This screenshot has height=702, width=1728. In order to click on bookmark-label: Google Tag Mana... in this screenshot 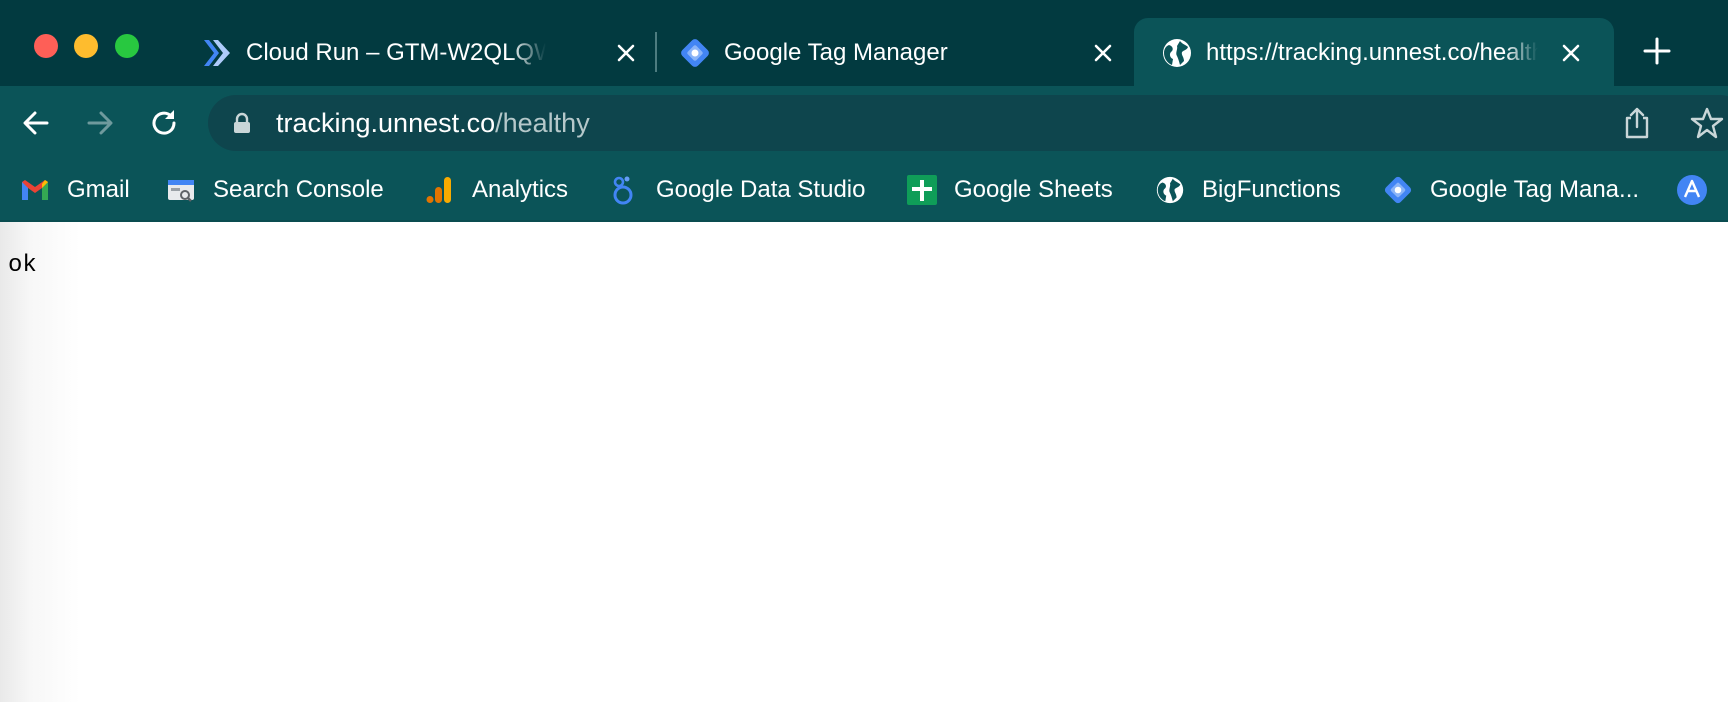, I will do `click(1535, 189)`.